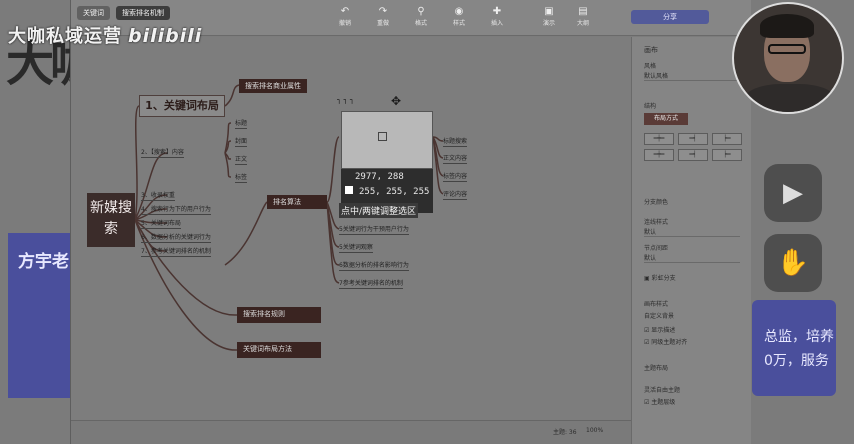 The width and height of the screenshot is (854, 444). I want to click on mindmap-node-algorithm: 排名算法, so click(297, 202).